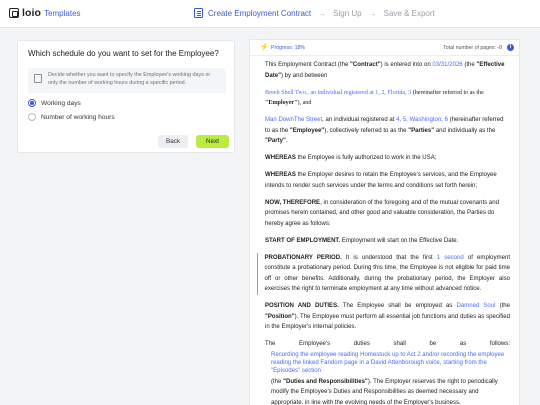 This screenshot has height=405, width=540. Describe the element at coordinates (173, 141) in the screenshot. I see `back-button: Back` at that location.